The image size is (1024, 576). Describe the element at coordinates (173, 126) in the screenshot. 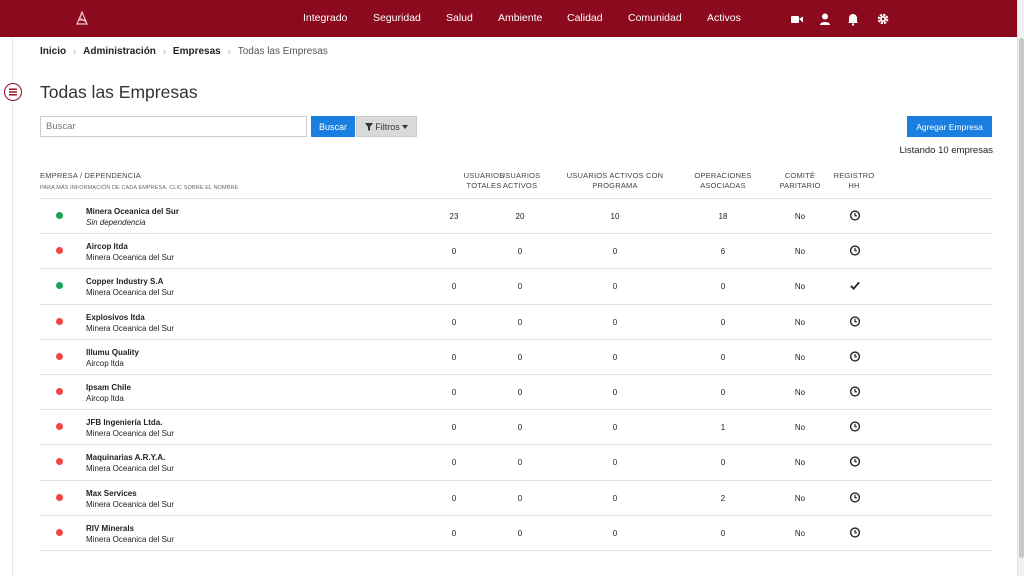

I see `search-input` at that location.